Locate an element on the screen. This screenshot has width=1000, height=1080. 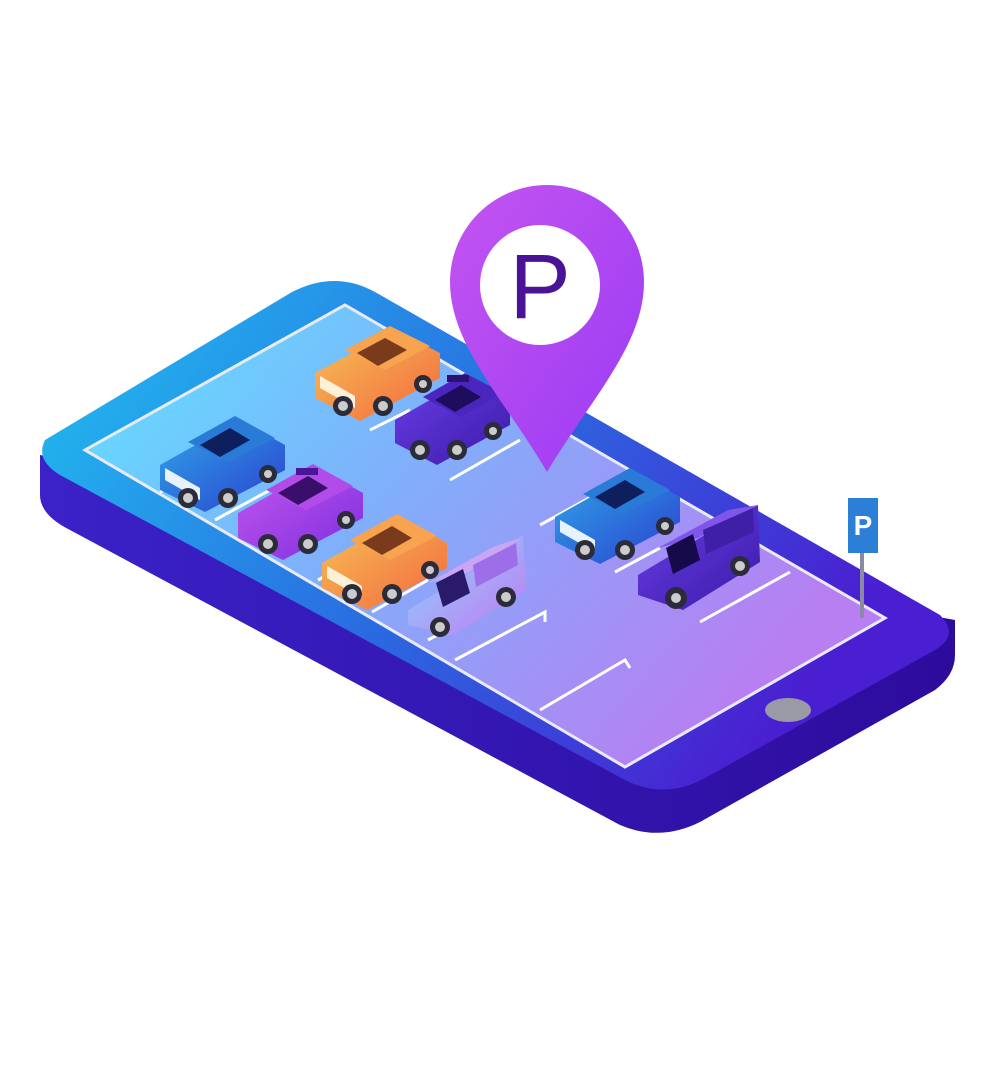
pin-letter: P is located at coordinates (539, 287).